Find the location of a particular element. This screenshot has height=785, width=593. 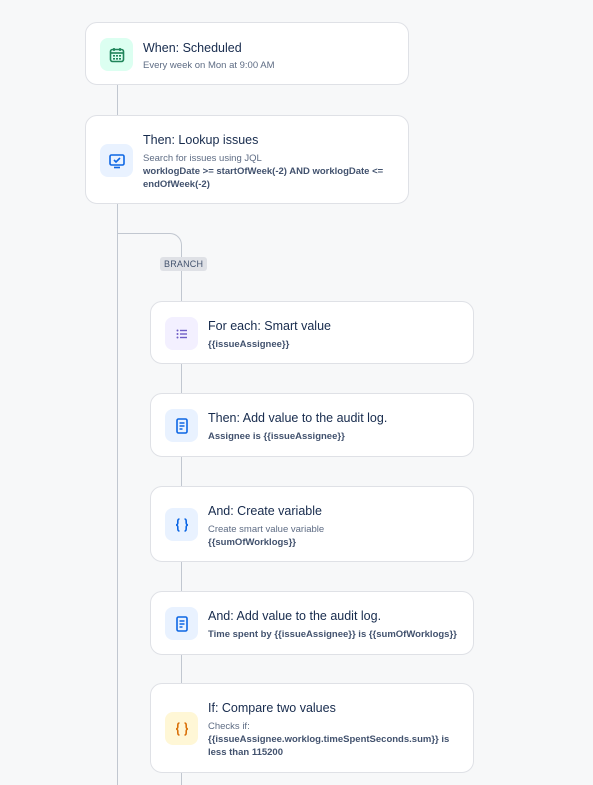

list-icon is located at coordinates (181, 333).